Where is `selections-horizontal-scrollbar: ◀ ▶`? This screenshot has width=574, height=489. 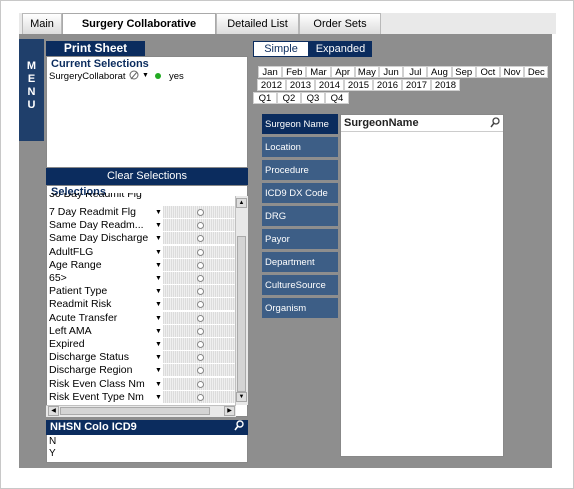 selections-horizontal-scrollbar: ◀ ▶ is located at coordinates (141, 411).